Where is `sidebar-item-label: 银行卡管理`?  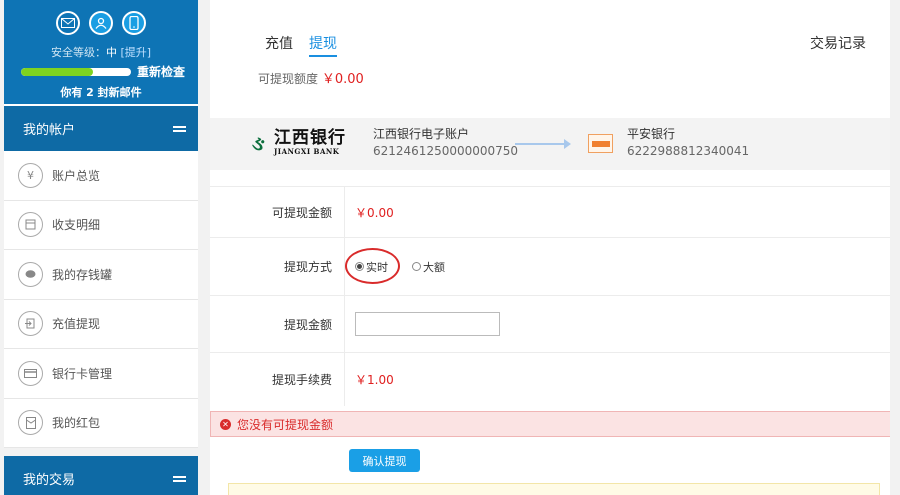 sidebar-item-label: 银行卡管理 is located at coordinates (82, 373).